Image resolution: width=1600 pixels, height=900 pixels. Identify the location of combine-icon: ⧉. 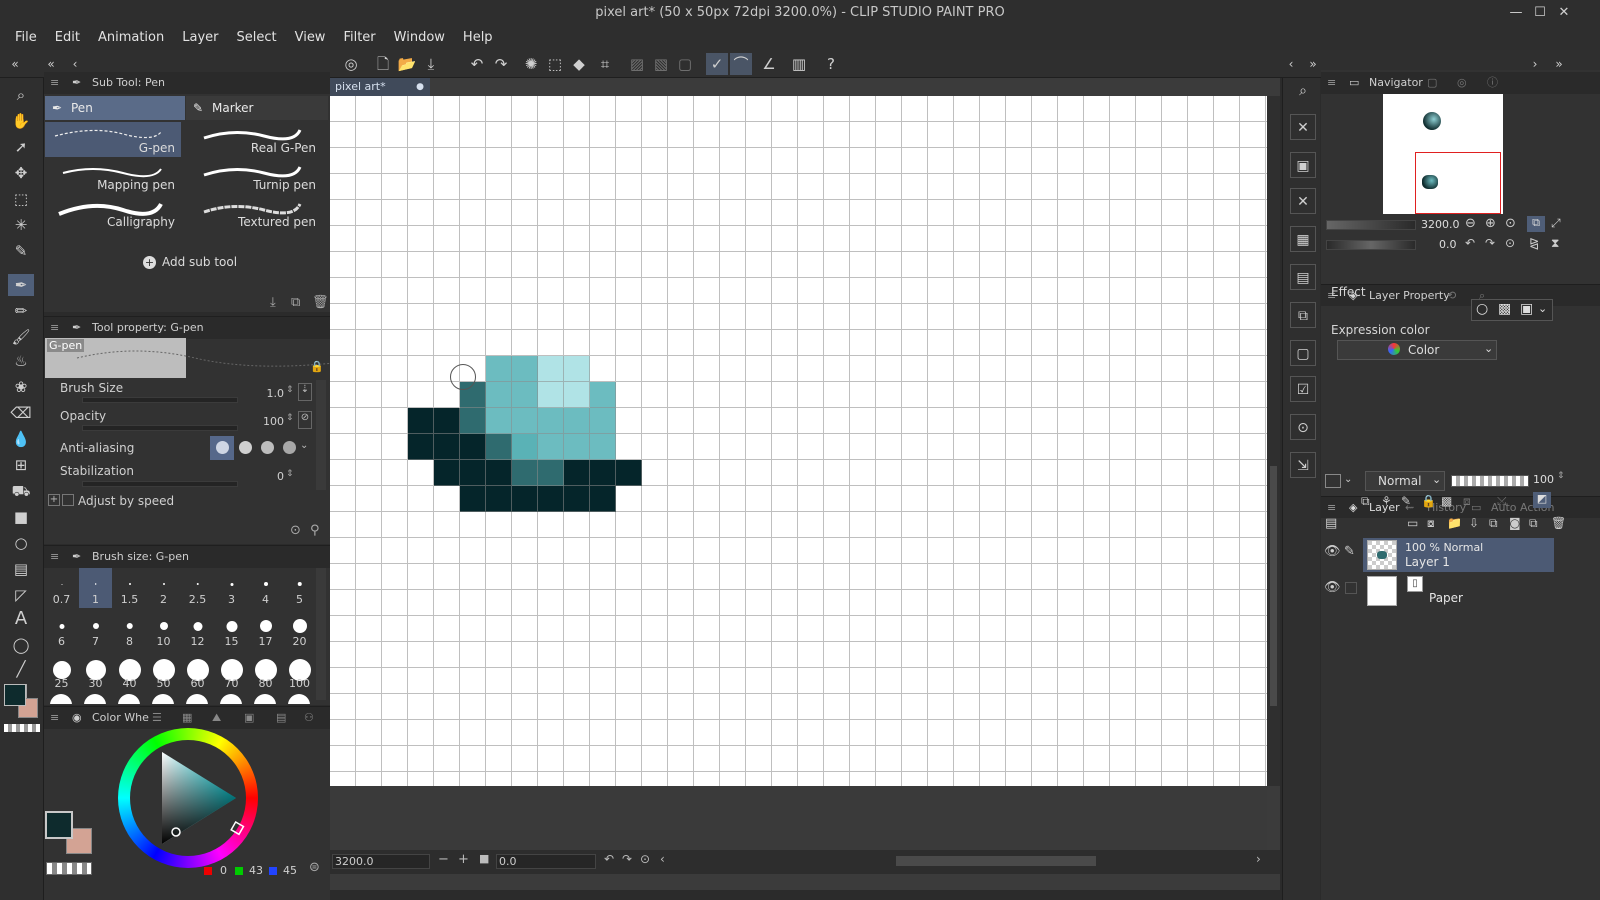
(1493, 523).